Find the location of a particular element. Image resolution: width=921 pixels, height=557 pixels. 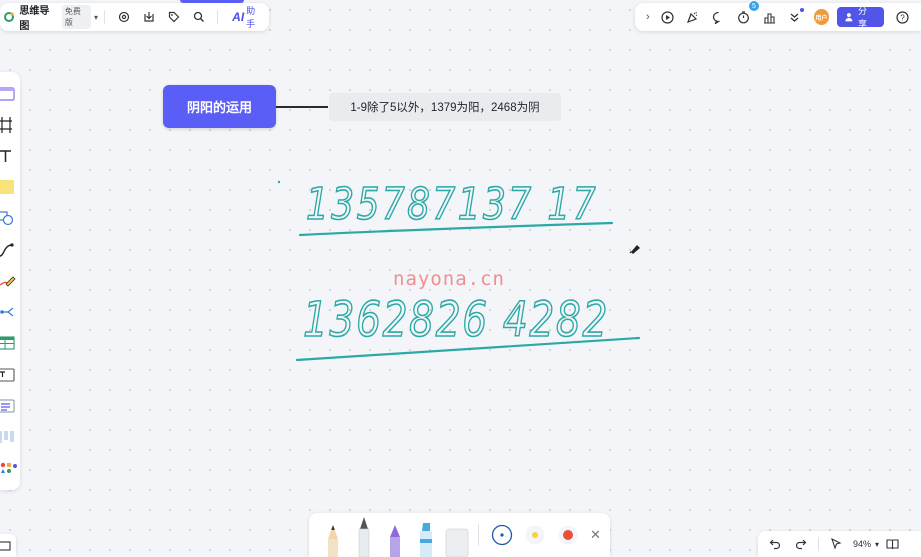

swatch-blue-dot is located at coordinates (501, 535).